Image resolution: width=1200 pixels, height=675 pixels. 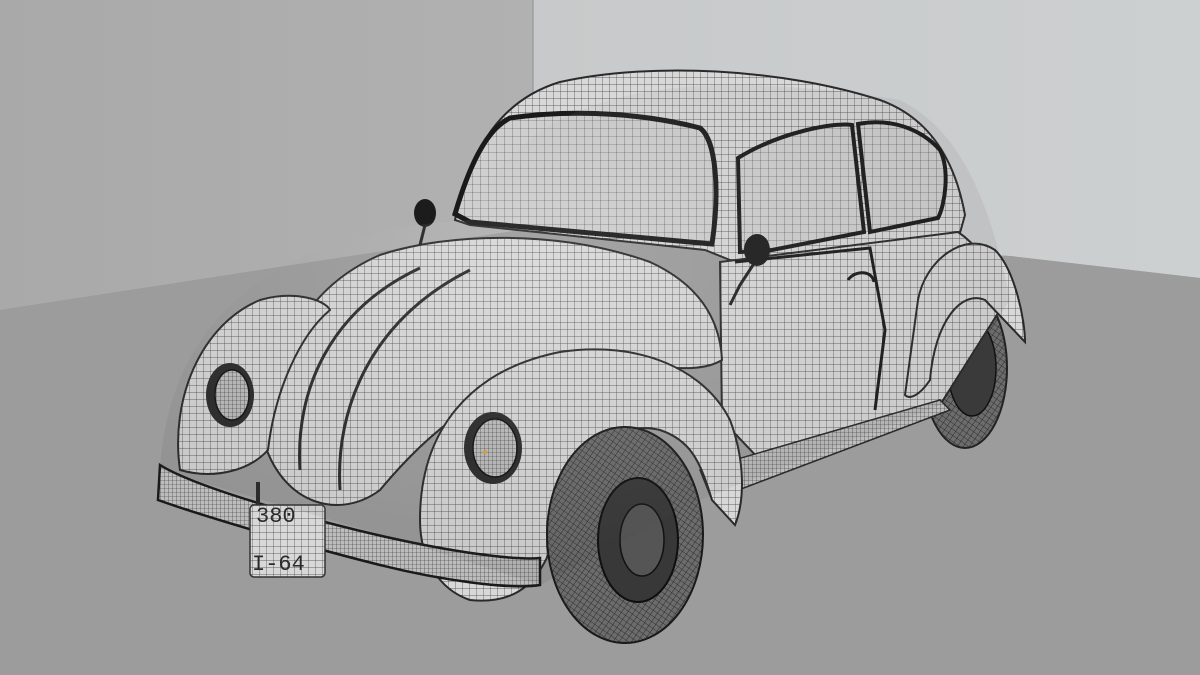 I want to click on license-plate-line2: I-64, so click(x=278, y=564).